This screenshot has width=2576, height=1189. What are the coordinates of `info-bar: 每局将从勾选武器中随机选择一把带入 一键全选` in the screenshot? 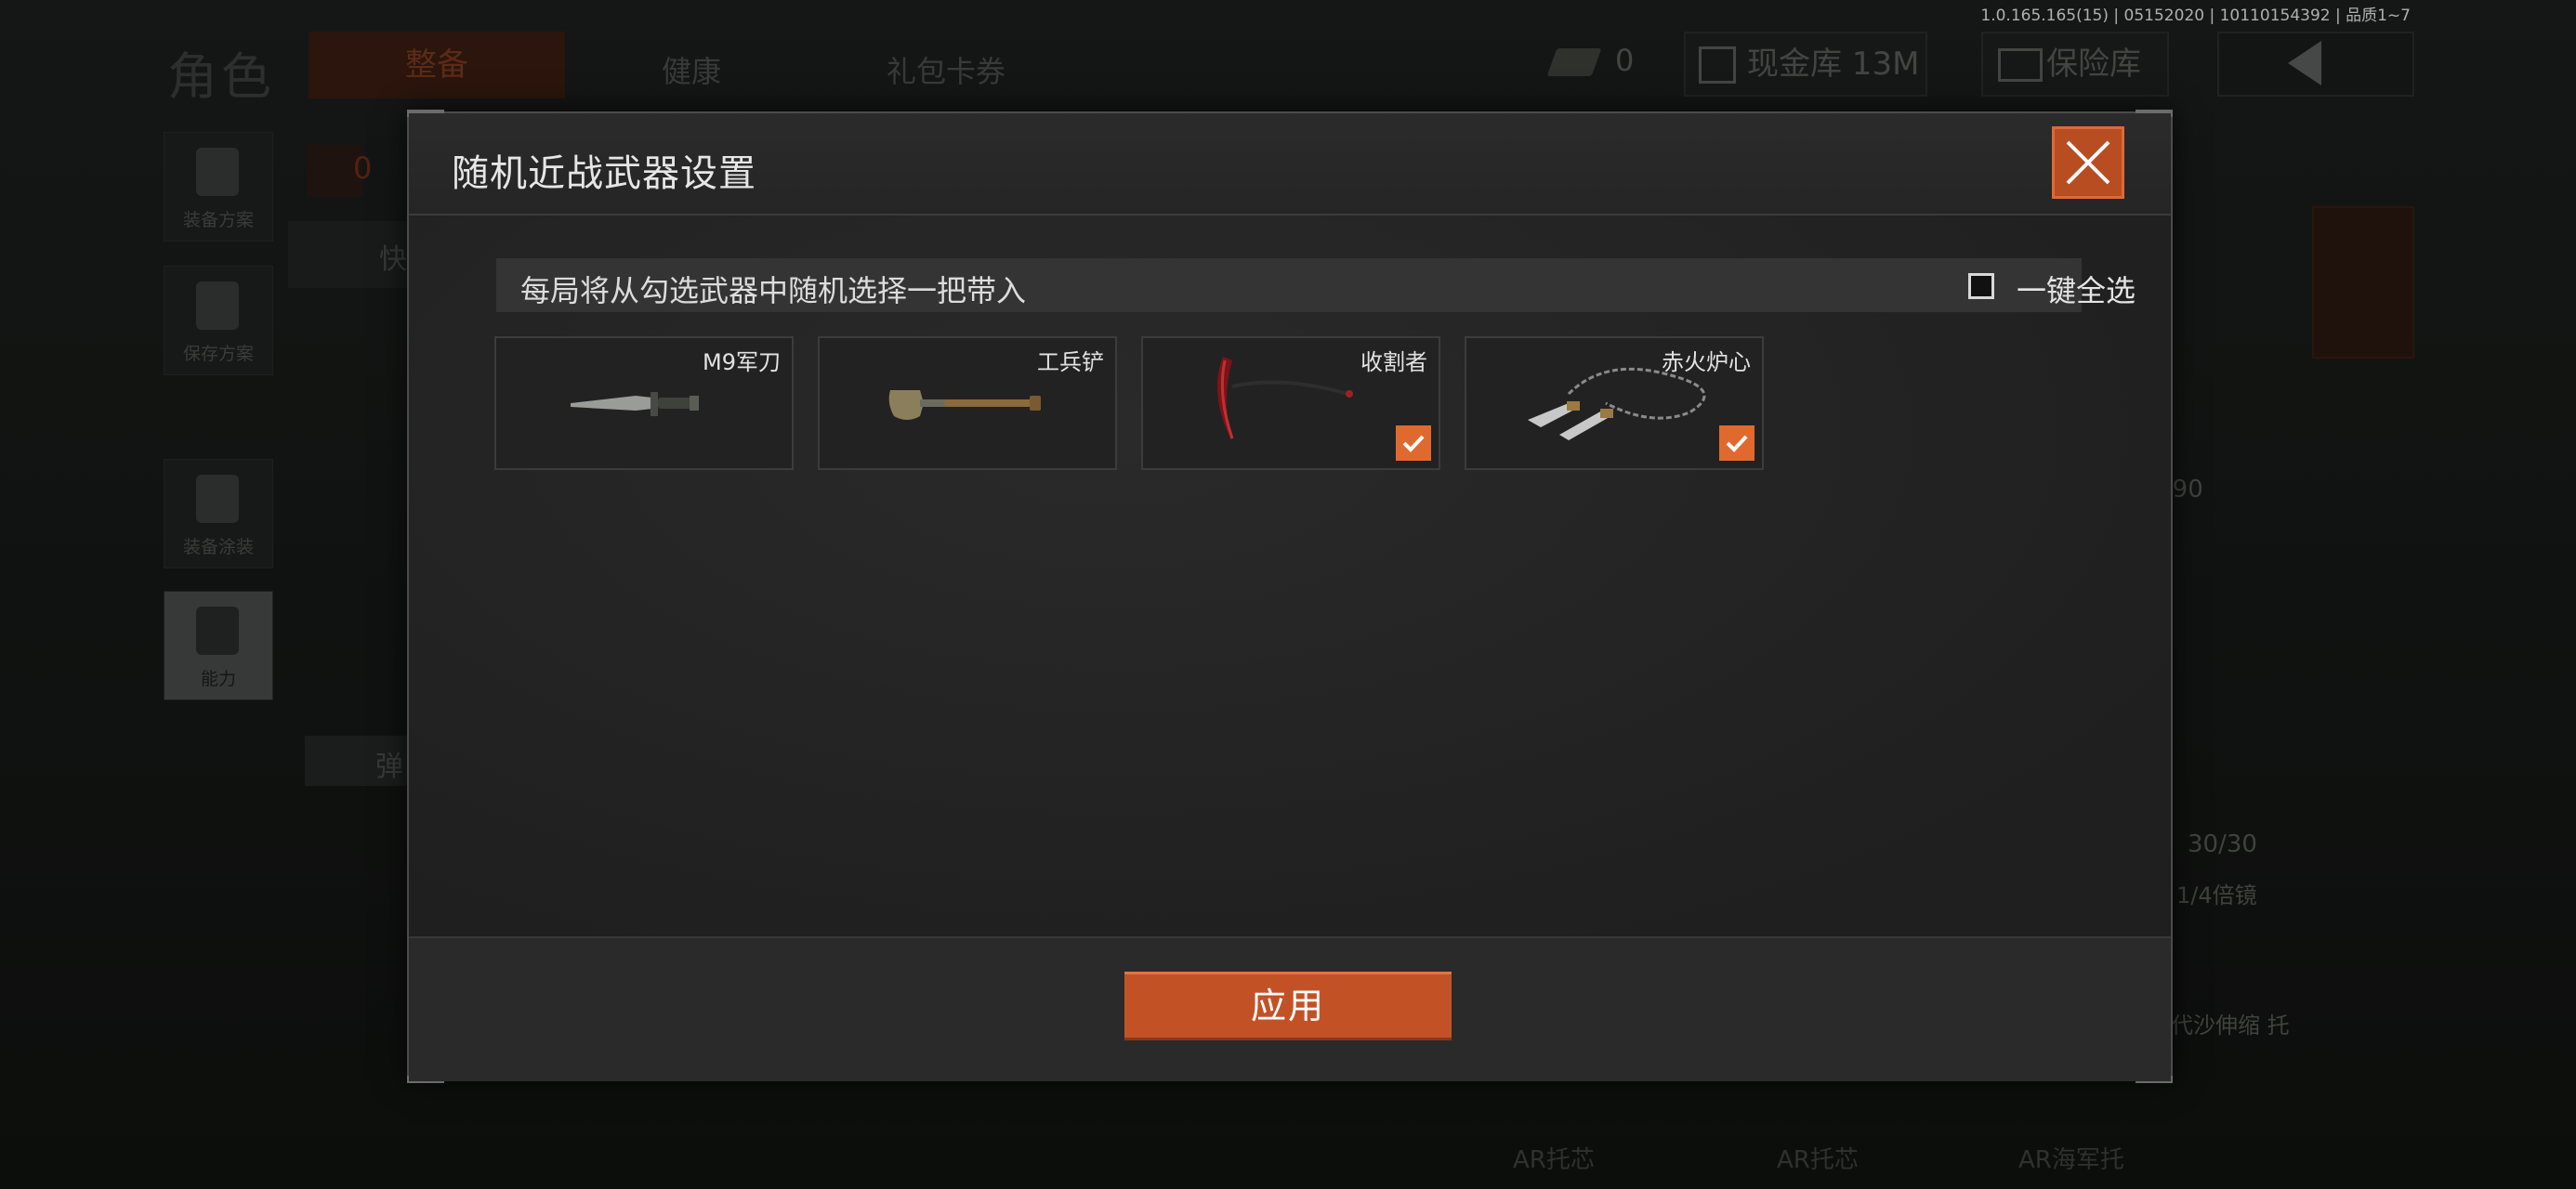 It's located at (1316, 285).